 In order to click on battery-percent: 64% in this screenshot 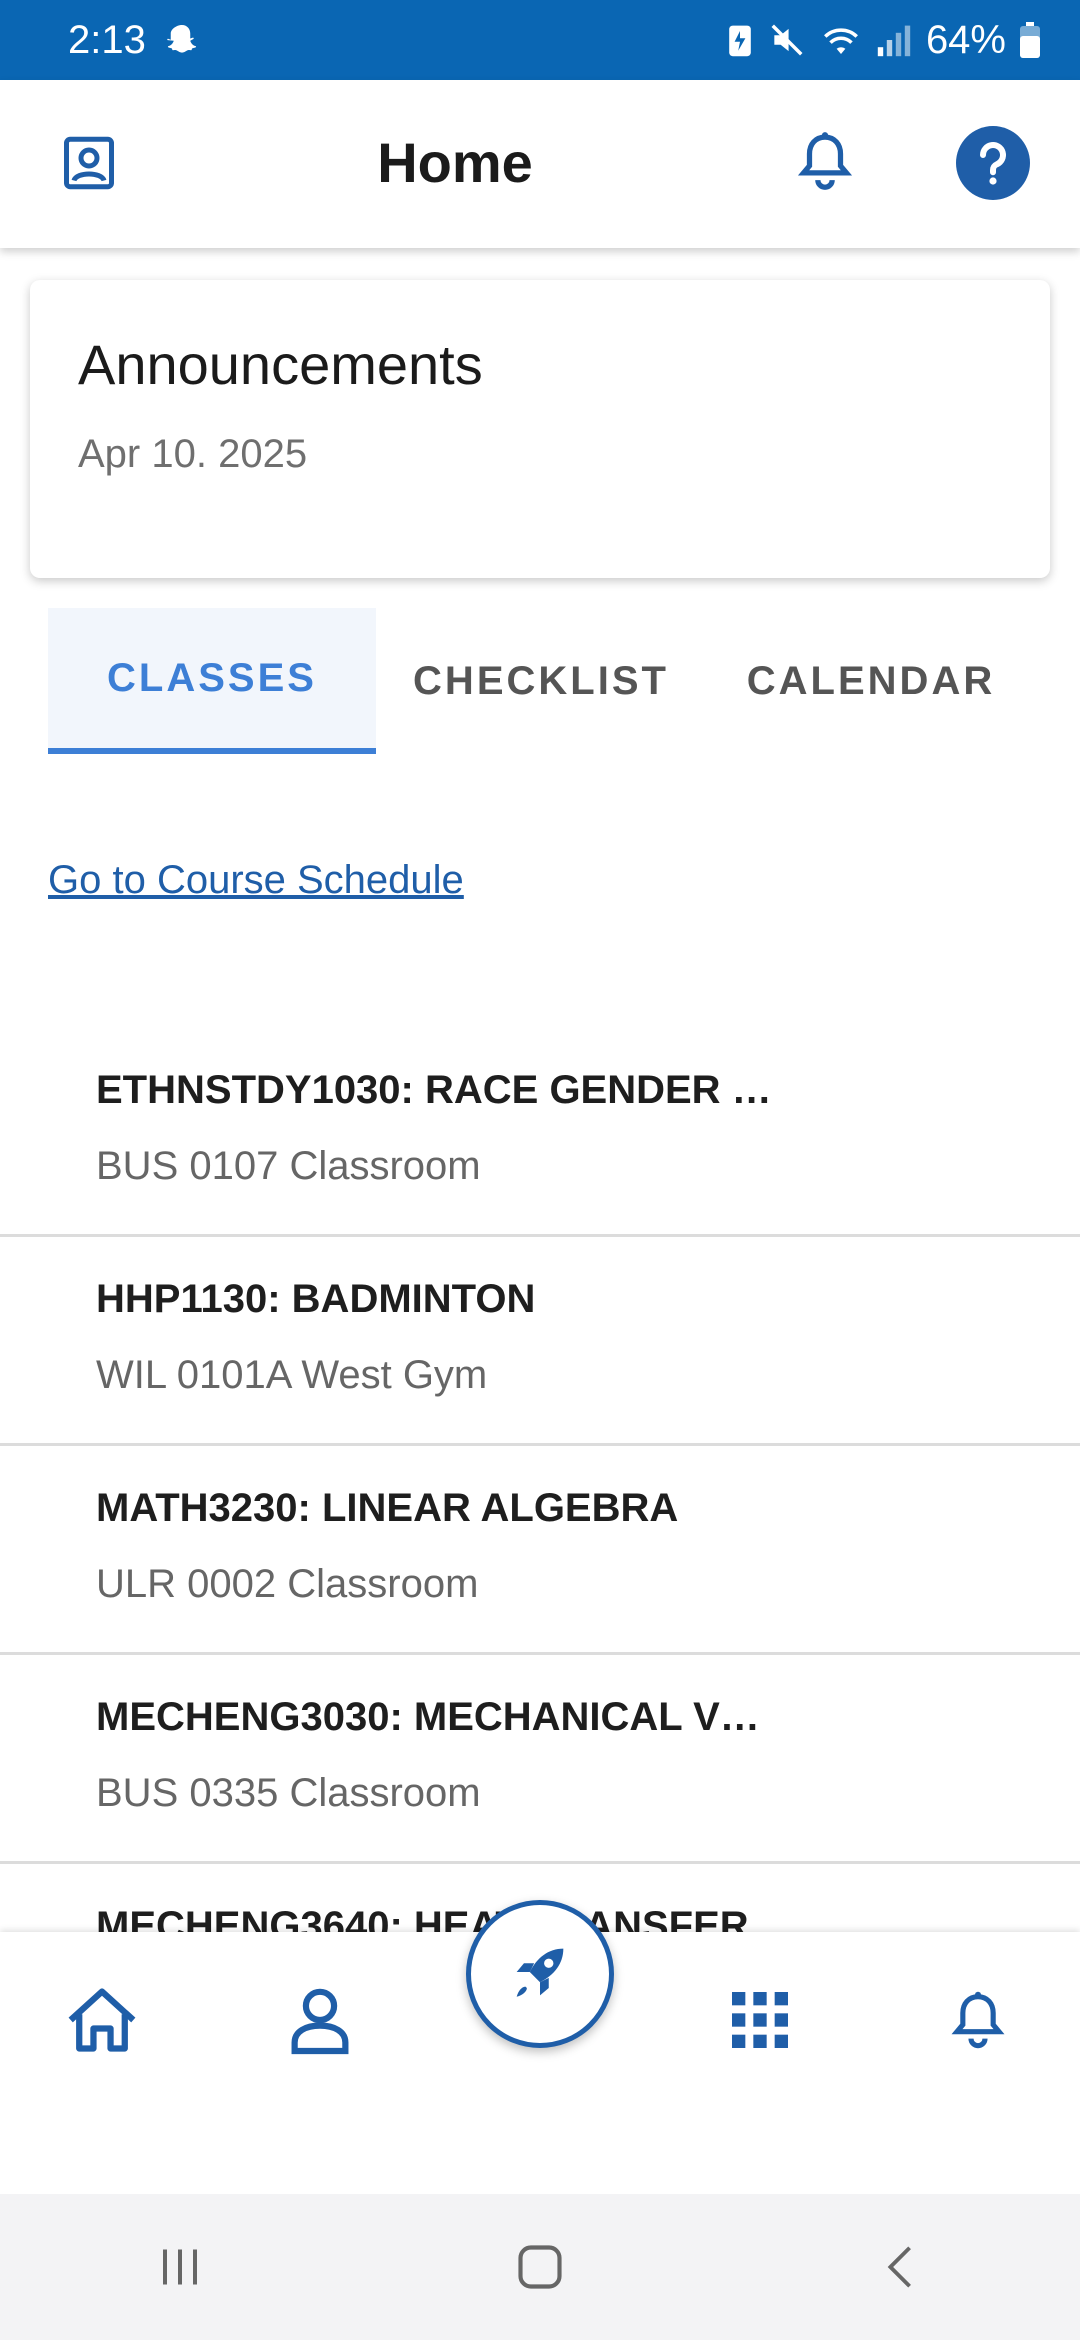, I will do `click(965, 39)`.